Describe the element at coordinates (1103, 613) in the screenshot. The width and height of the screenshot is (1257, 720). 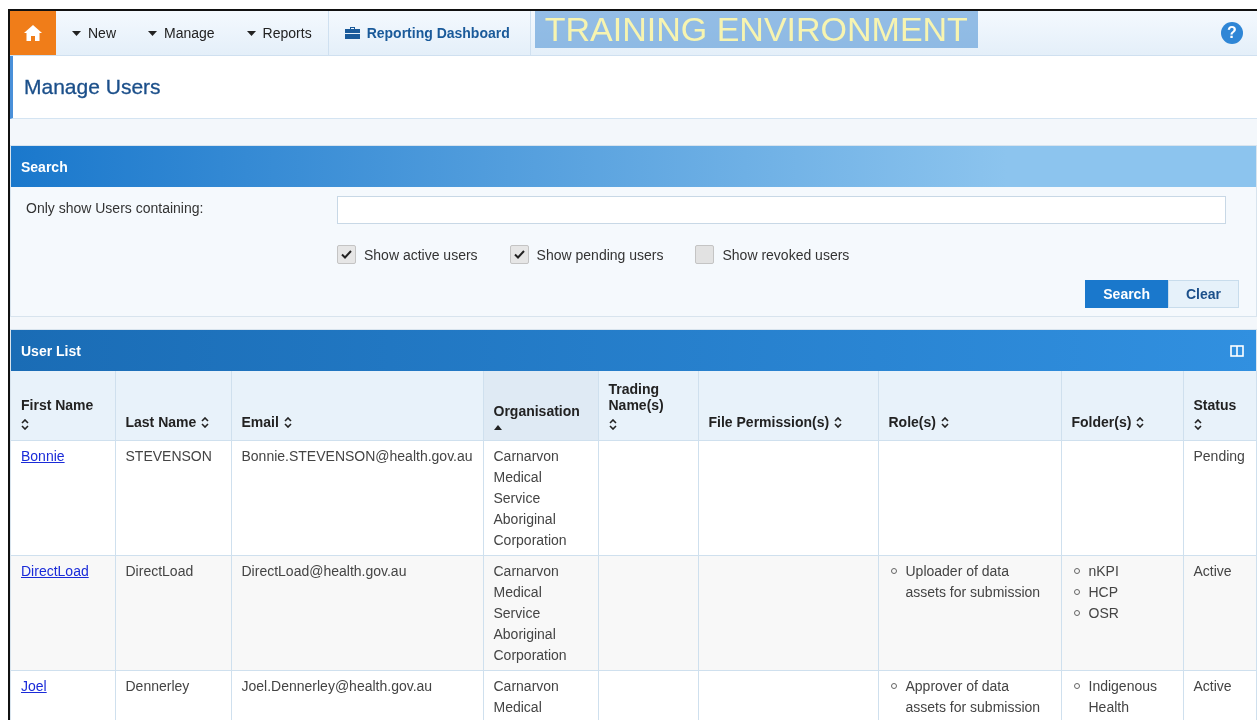
I see `table-cell-text: OSR` at that location.